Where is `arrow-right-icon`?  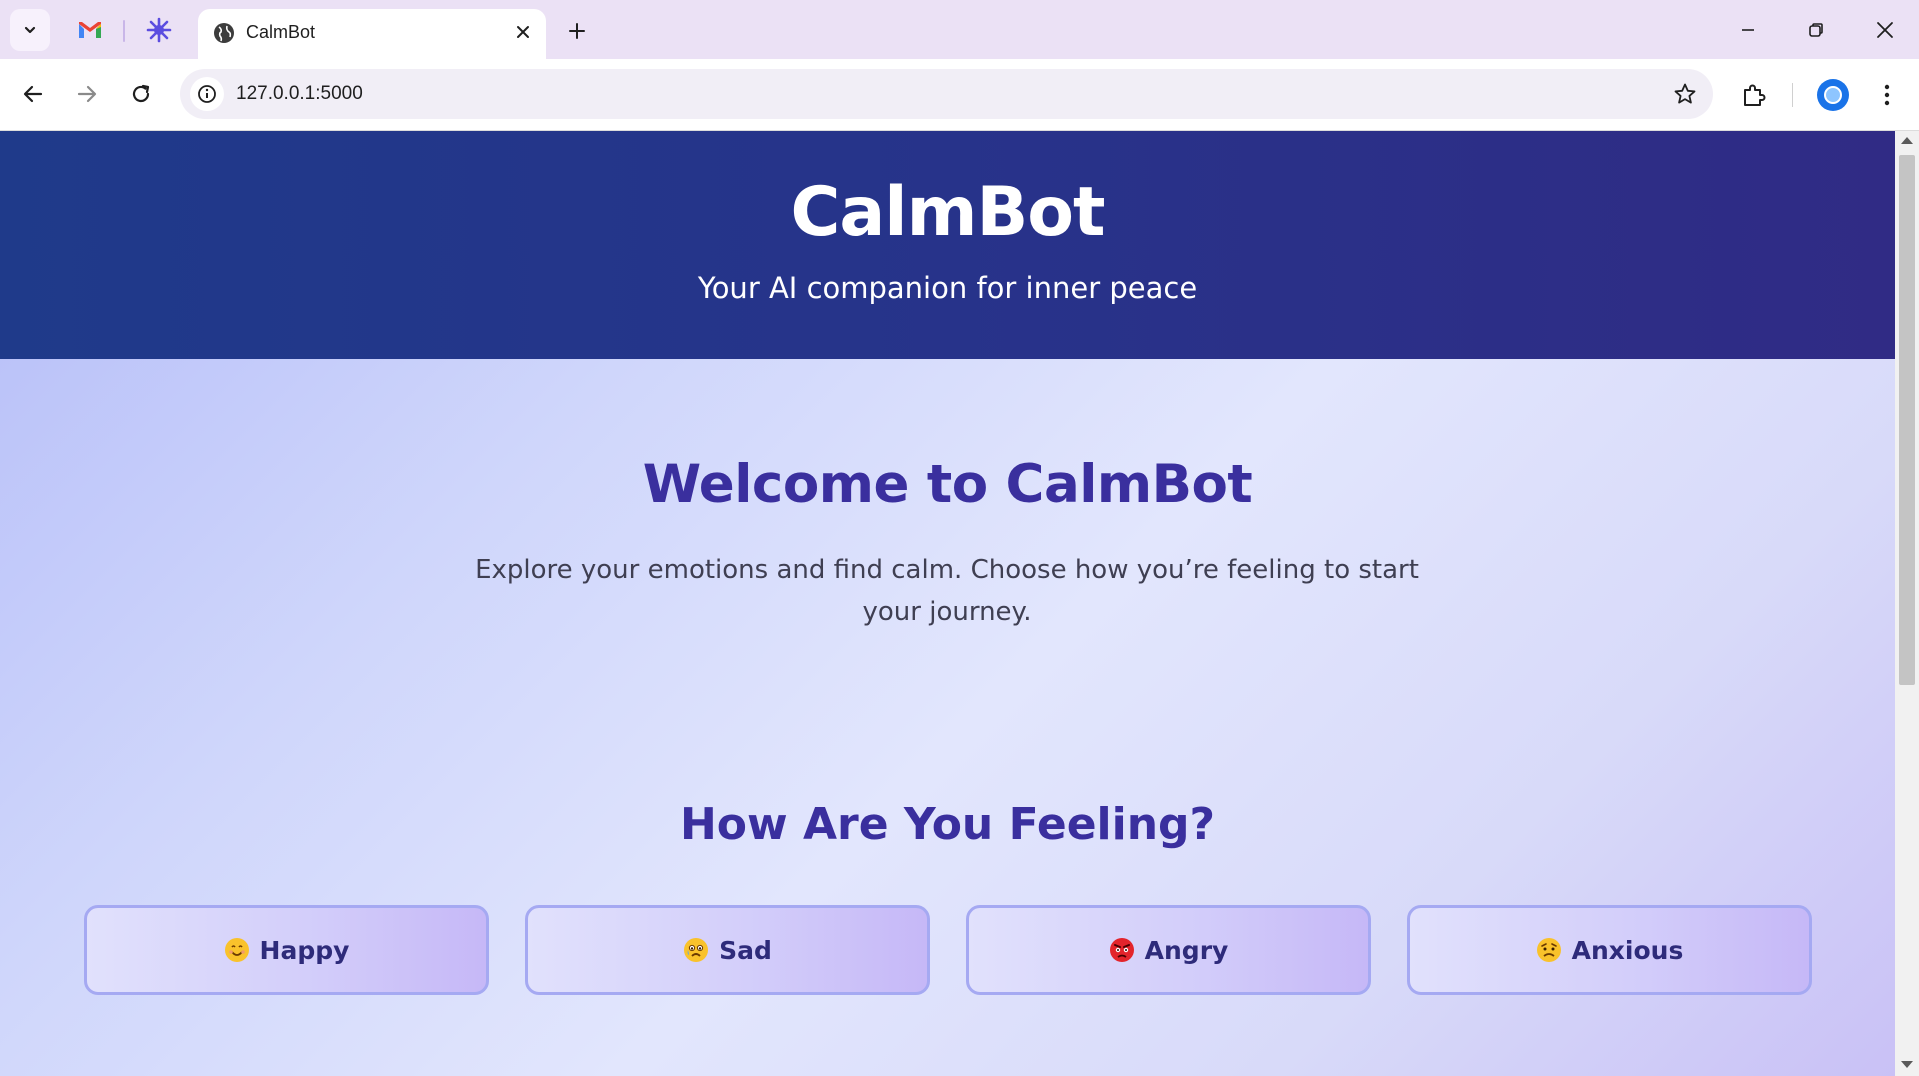 arrow-right-icon is located at coordinates (87, 94).